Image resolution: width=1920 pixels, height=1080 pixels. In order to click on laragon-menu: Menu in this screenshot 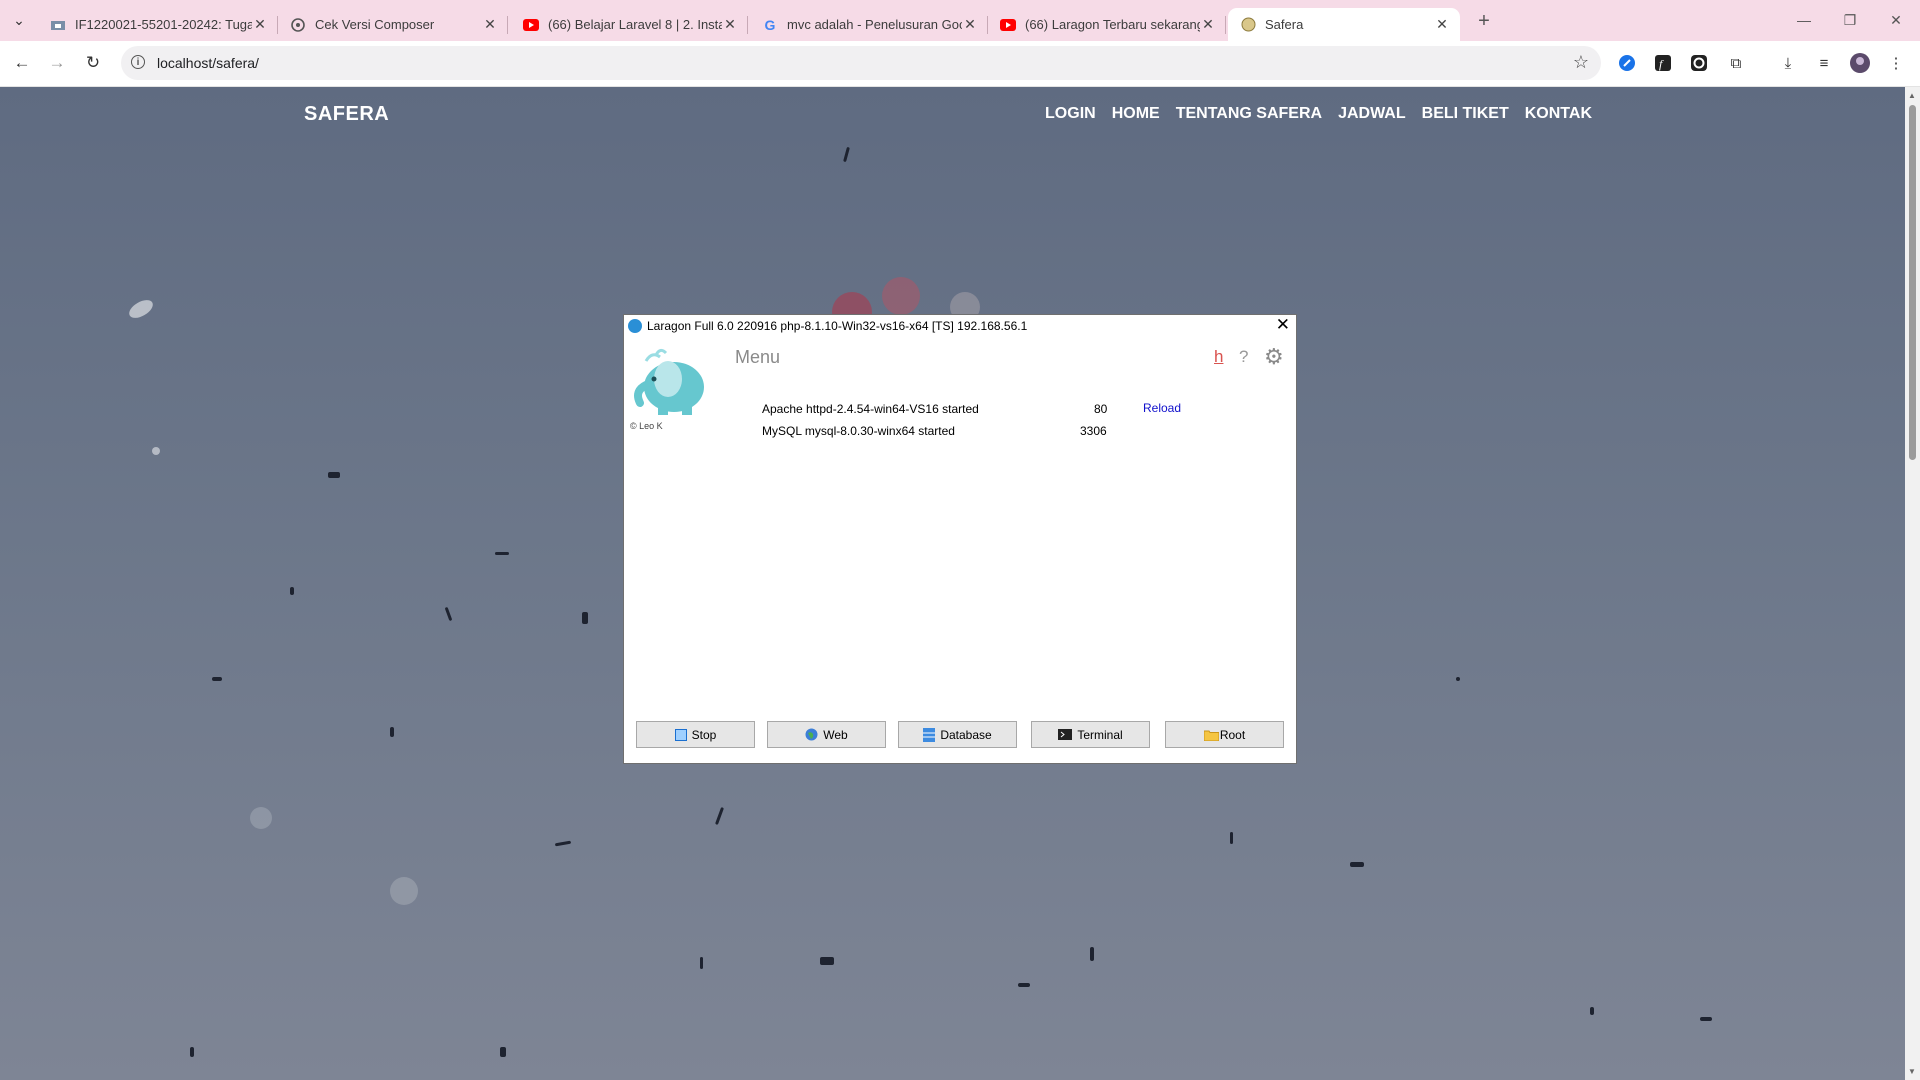, I will do `click(757, 357)`.